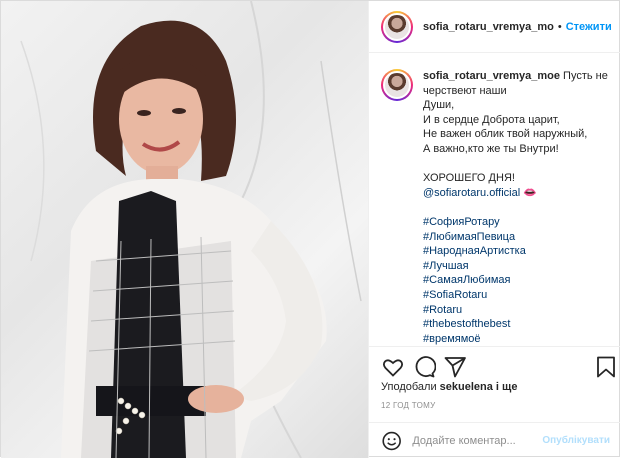  Describe the element at coordinates (439, 105) in the screenshot. I see `caption-line: Души,` at that location.